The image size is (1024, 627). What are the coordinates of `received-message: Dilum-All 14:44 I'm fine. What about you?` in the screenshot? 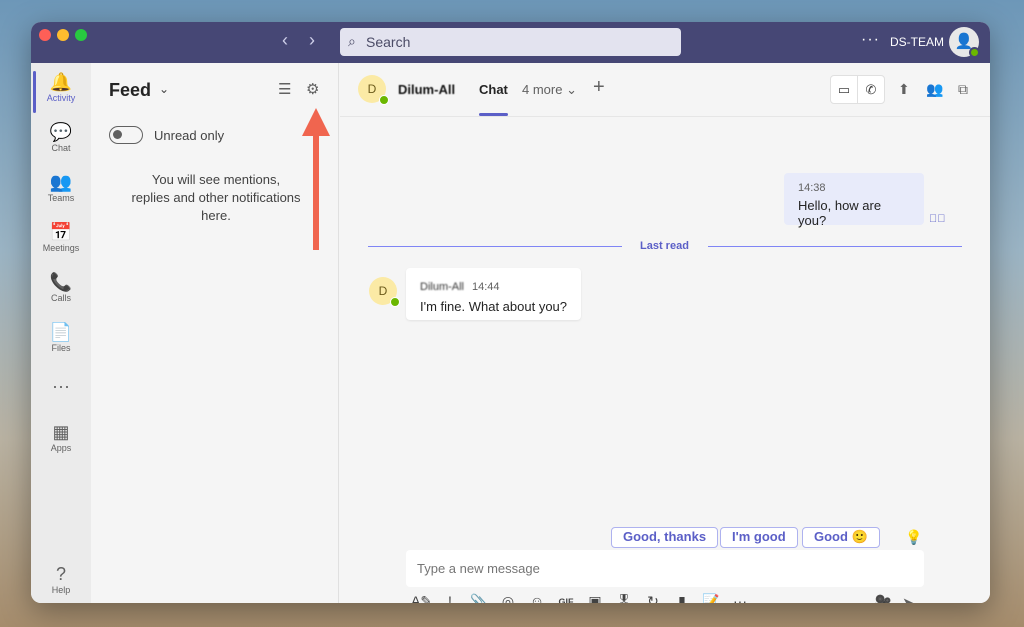 It's located at (493, 294).